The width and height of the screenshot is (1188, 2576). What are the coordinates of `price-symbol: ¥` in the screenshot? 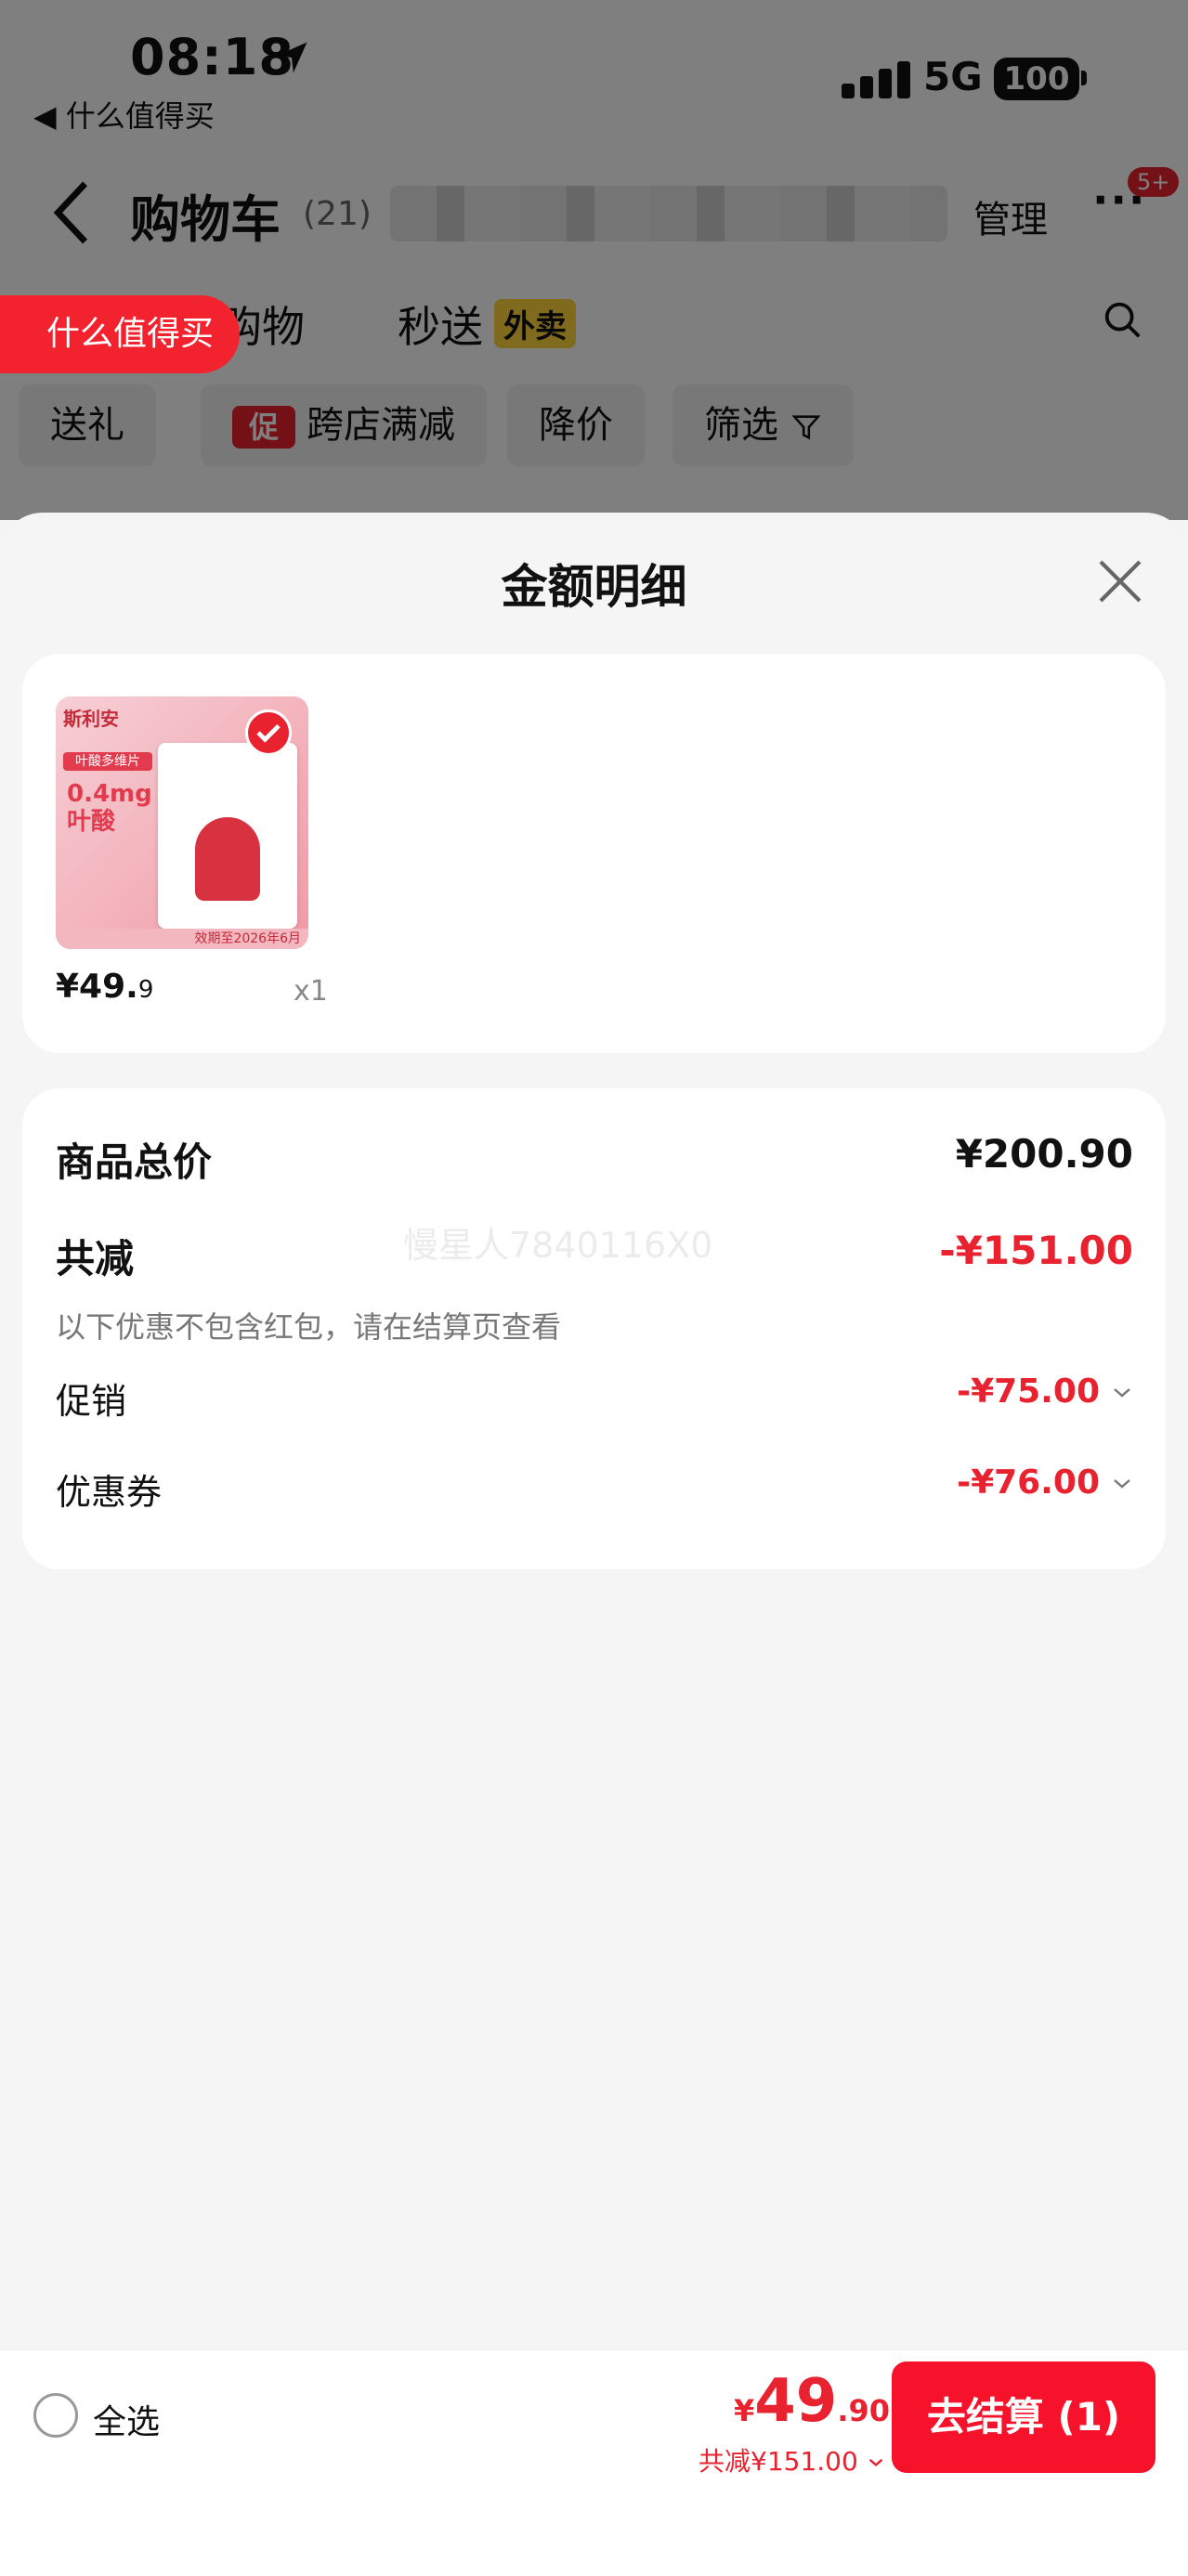 It's located at (744, 2410).